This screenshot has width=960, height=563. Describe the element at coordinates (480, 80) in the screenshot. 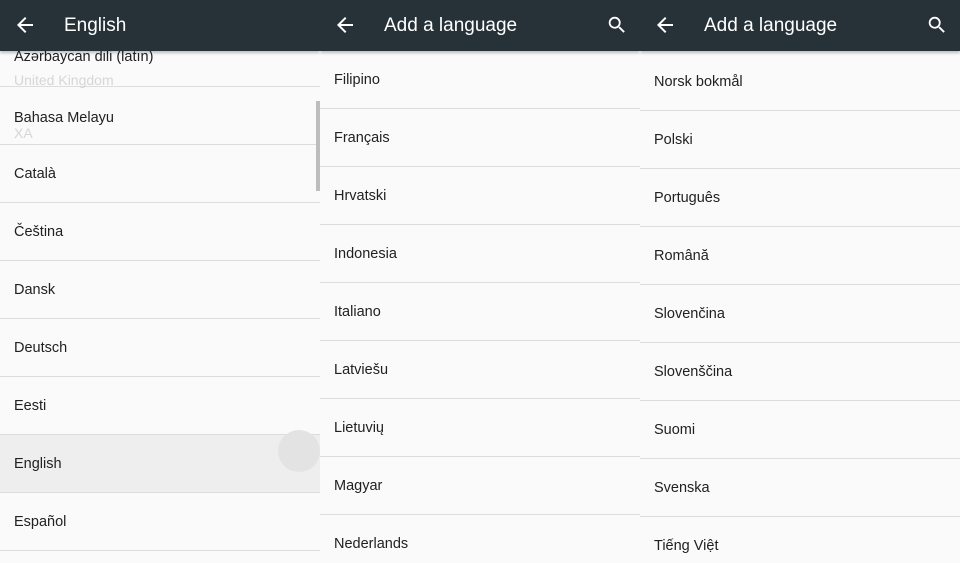

I see `list-item: Filipino` at that location.